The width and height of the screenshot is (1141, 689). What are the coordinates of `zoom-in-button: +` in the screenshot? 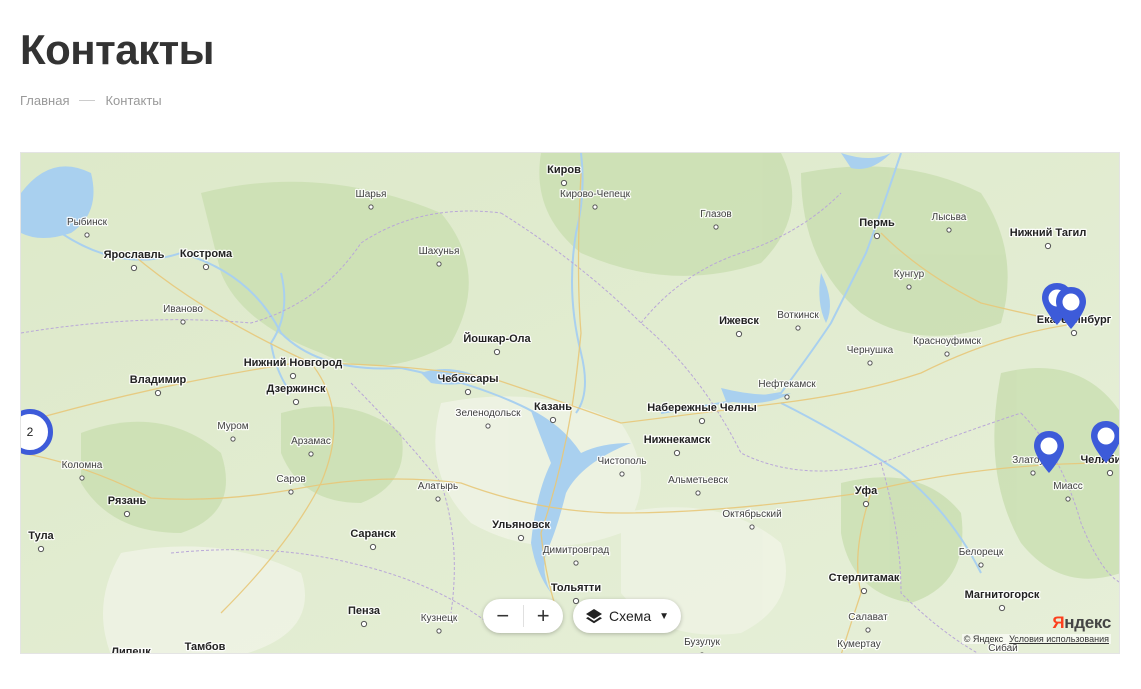 It's located at (543, 616).